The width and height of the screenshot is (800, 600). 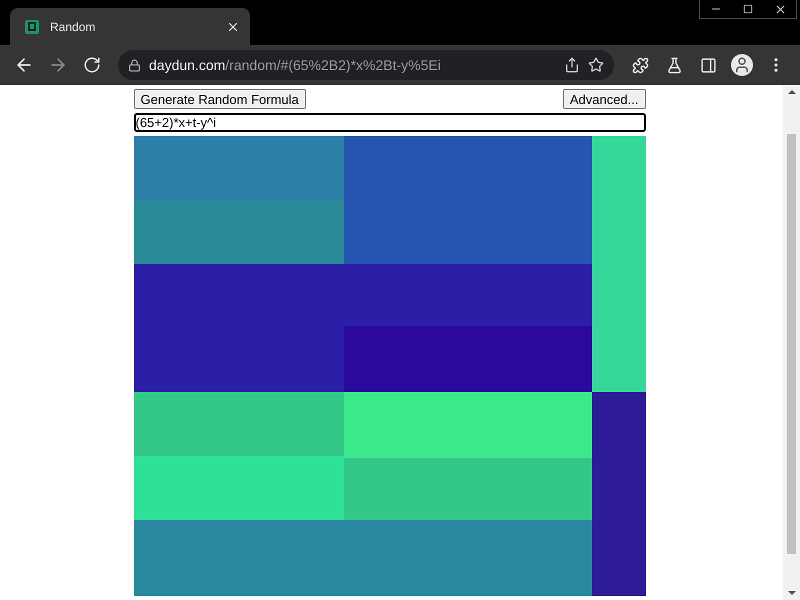 I want to click on tab-title: Random, so click(x=73, y=27).